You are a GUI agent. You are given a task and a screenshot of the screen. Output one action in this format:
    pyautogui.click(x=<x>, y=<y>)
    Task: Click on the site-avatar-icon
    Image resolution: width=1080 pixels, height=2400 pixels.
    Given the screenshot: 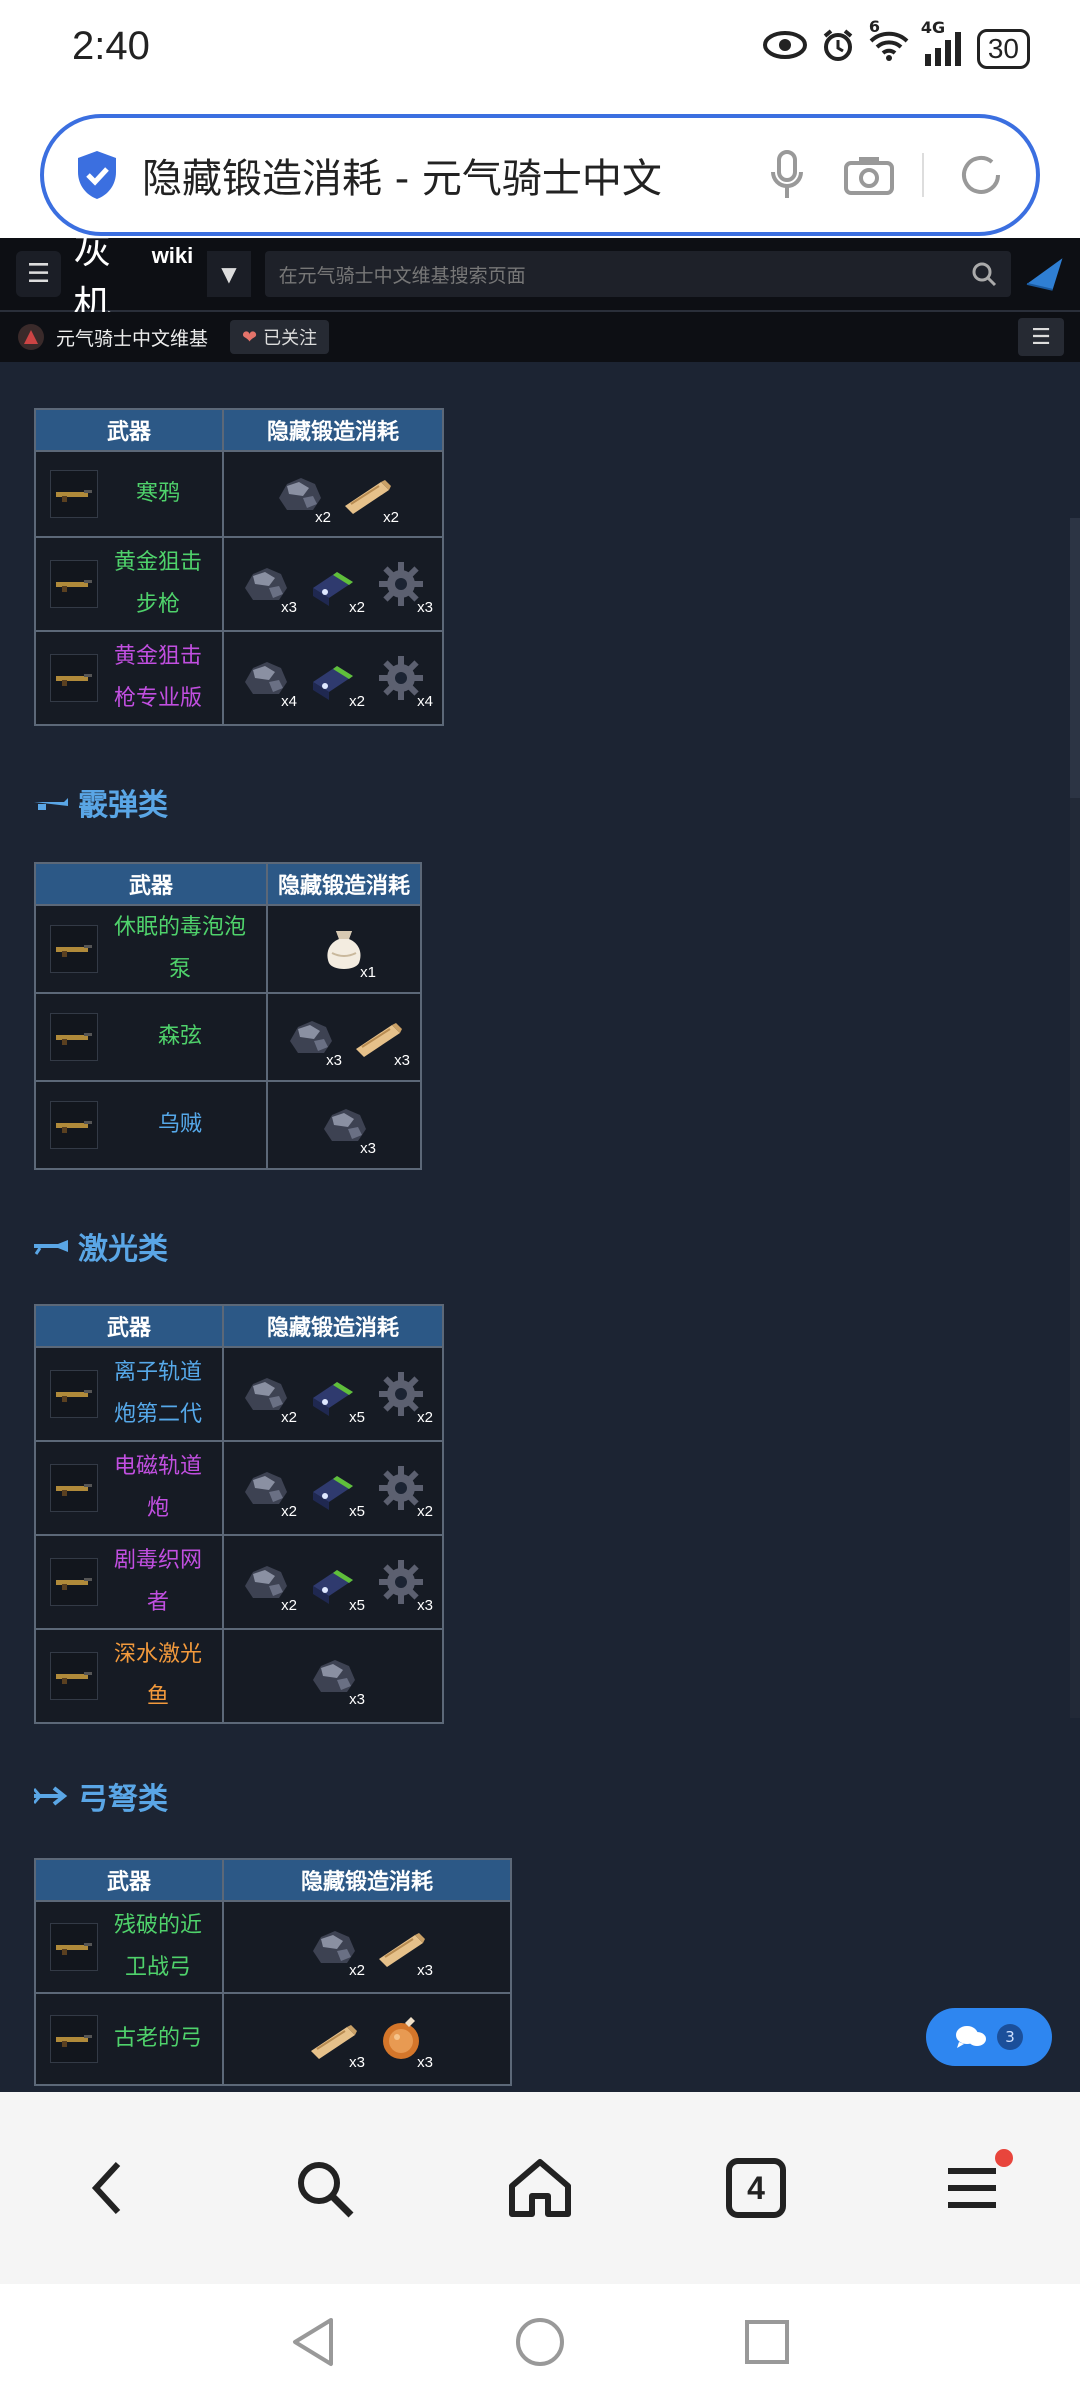 What is the action you would take?
    pyautogui.click(x=31, y=337)
    